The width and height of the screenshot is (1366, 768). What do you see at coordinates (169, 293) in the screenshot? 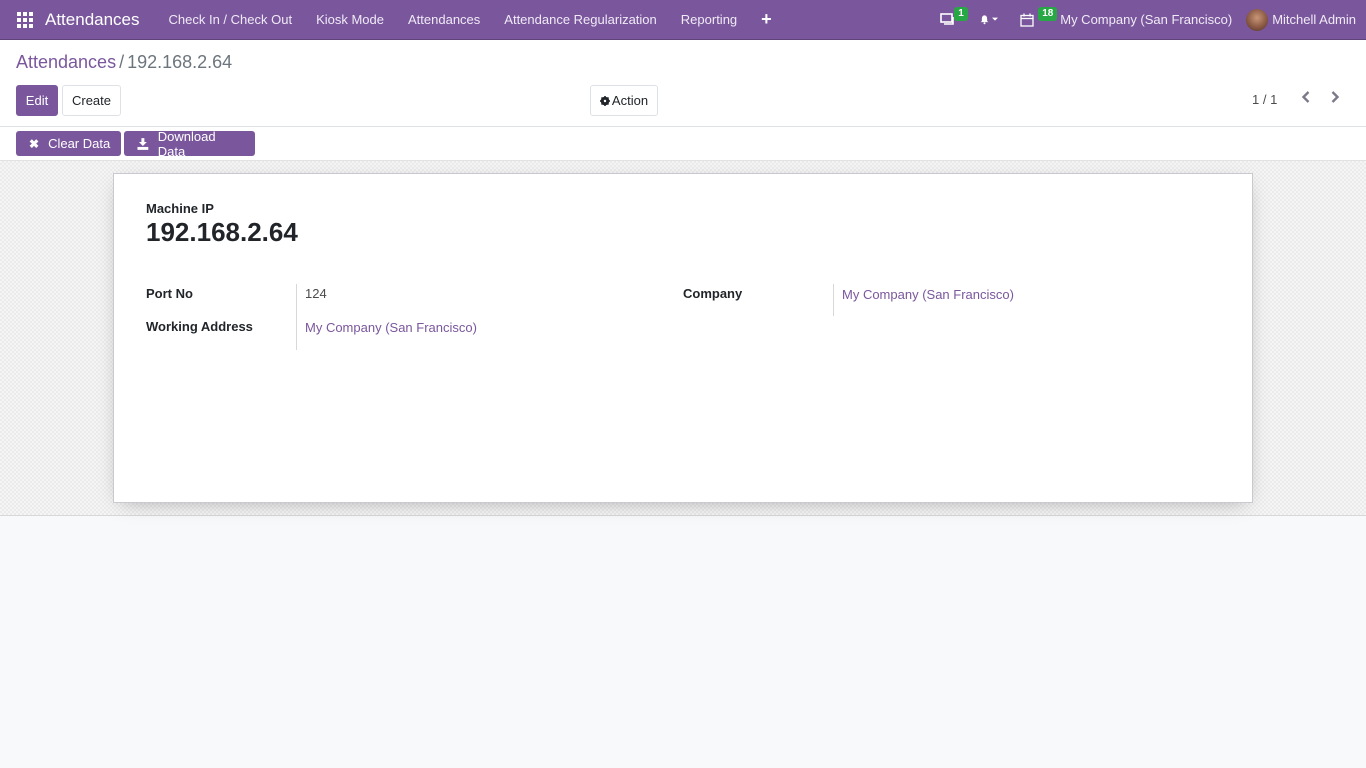
I see `port-no-label: Port No` at bounding box center [169, 293].